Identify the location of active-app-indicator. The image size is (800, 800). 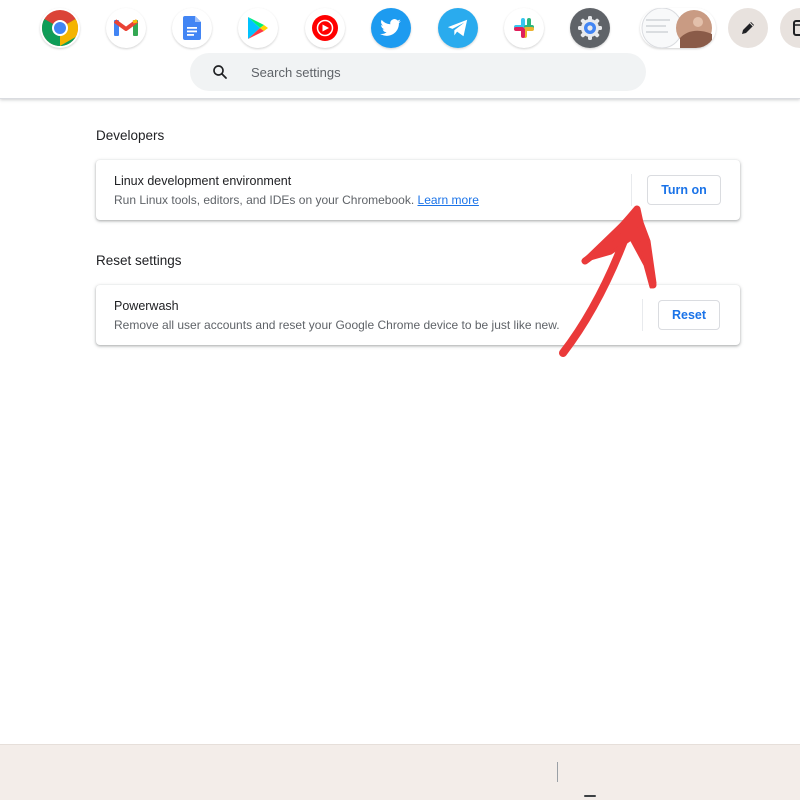
(590, 796).